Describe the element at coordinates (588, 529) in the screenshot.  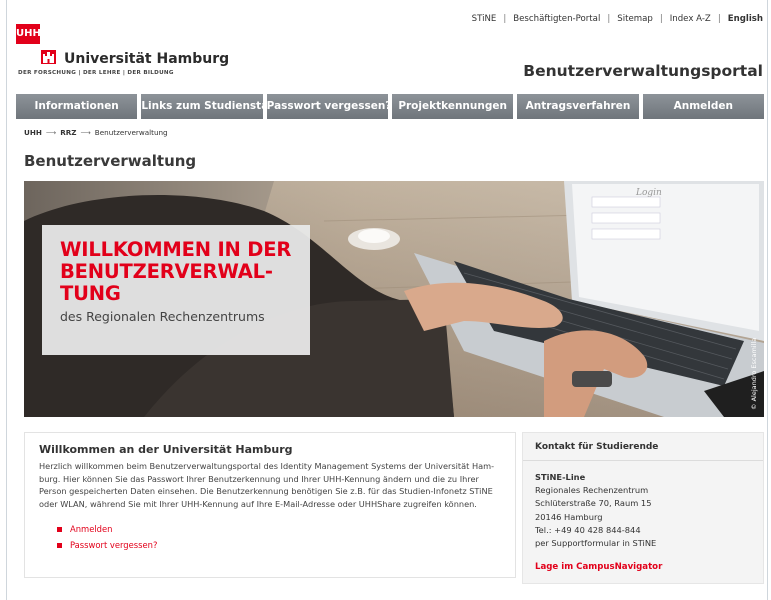
I see `contact-phone: Tel.: +49 40 428 844-844` at that location.